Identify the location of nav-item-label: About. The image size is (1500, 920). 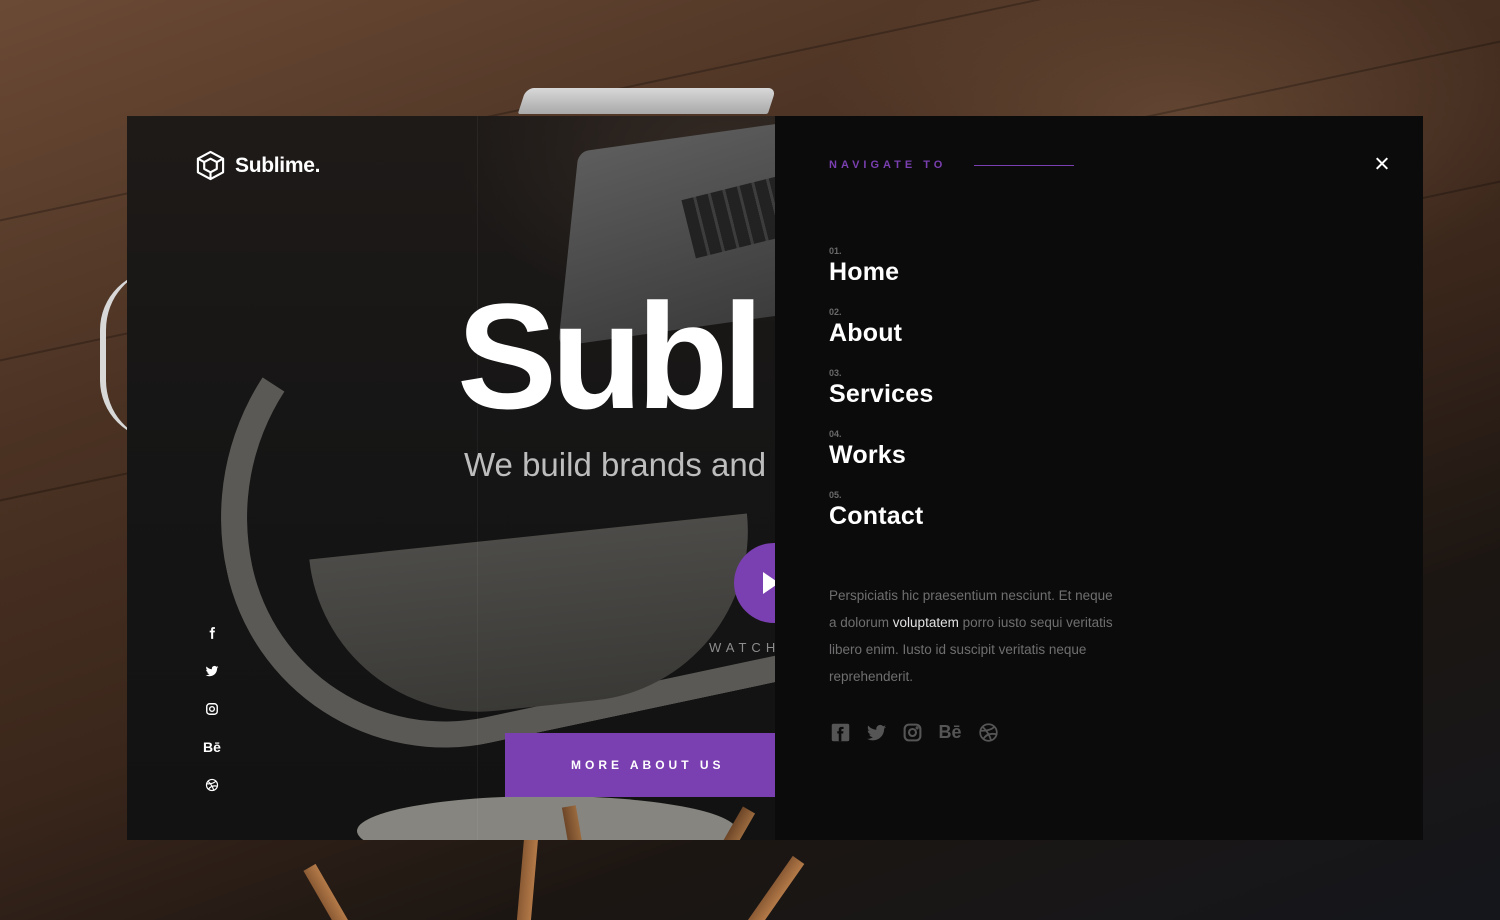
(866, 333).